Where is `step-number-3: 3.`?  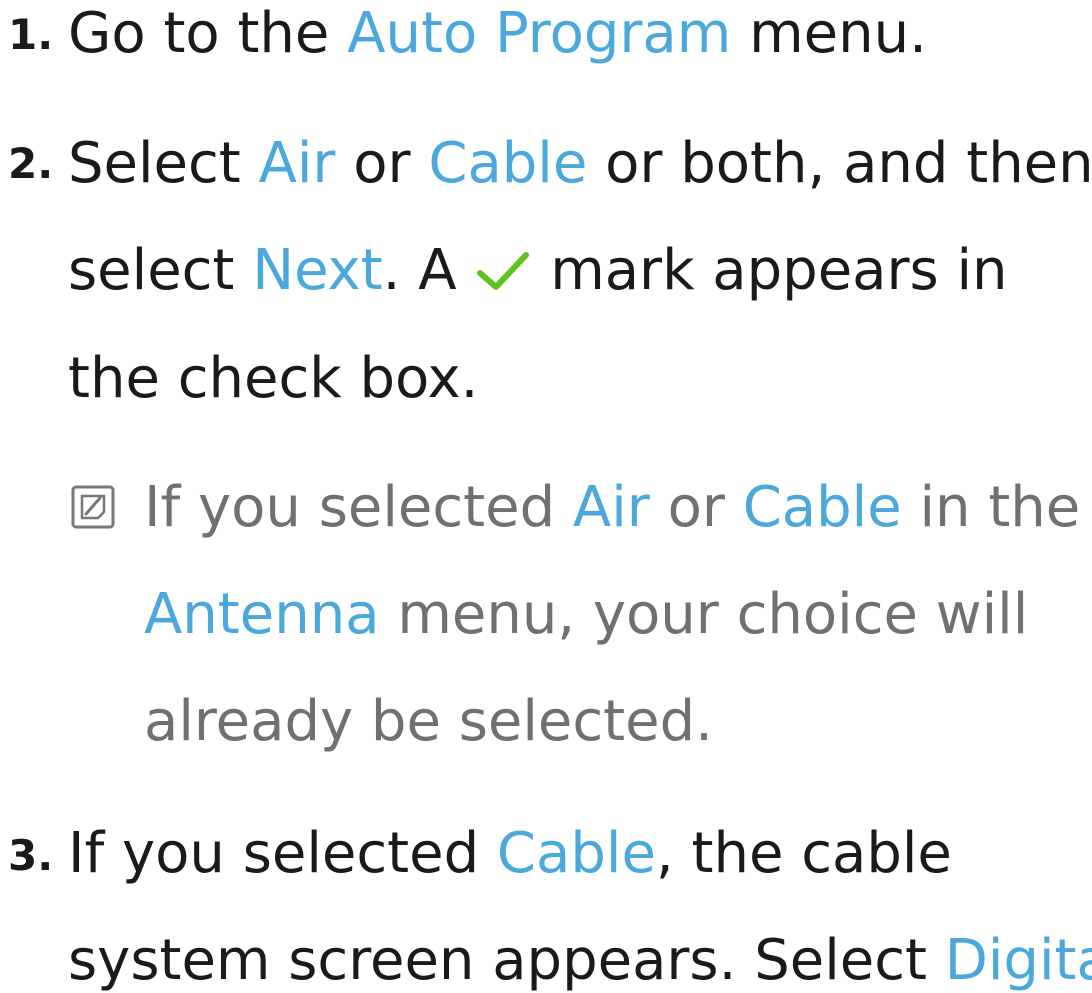
step-number-3: 3. is located at coordinates (31, 855).